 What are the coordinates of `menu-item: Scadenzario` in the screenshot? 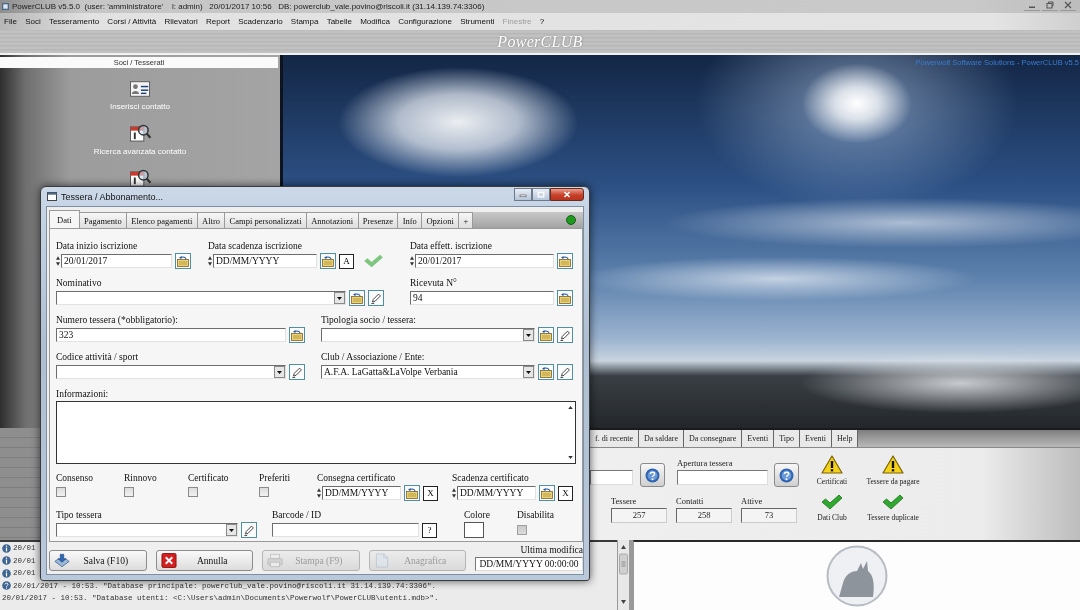 It's located at (260, 21).